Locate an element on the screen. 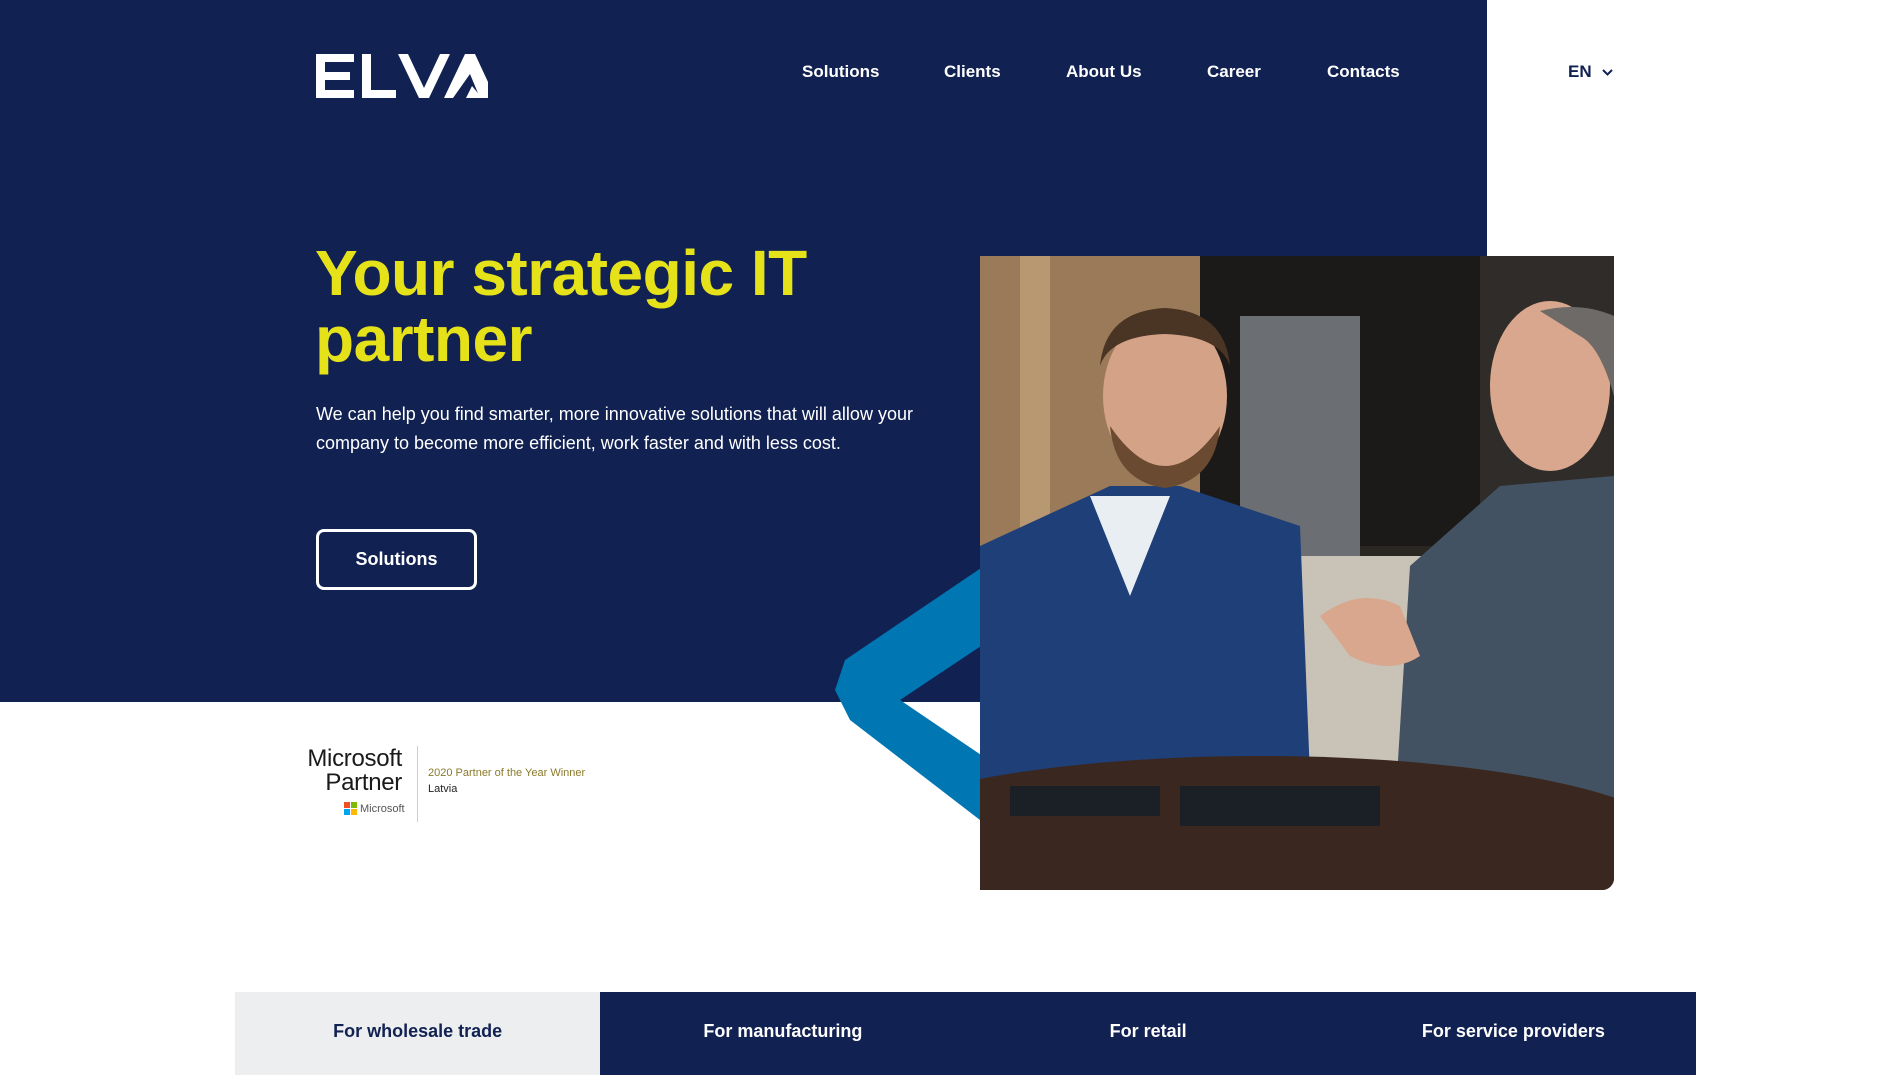 Image resolution: width=1903 pixels, height=1075 pixels. ms-brand-small: Microsoft is located at coordinates (374, 808).